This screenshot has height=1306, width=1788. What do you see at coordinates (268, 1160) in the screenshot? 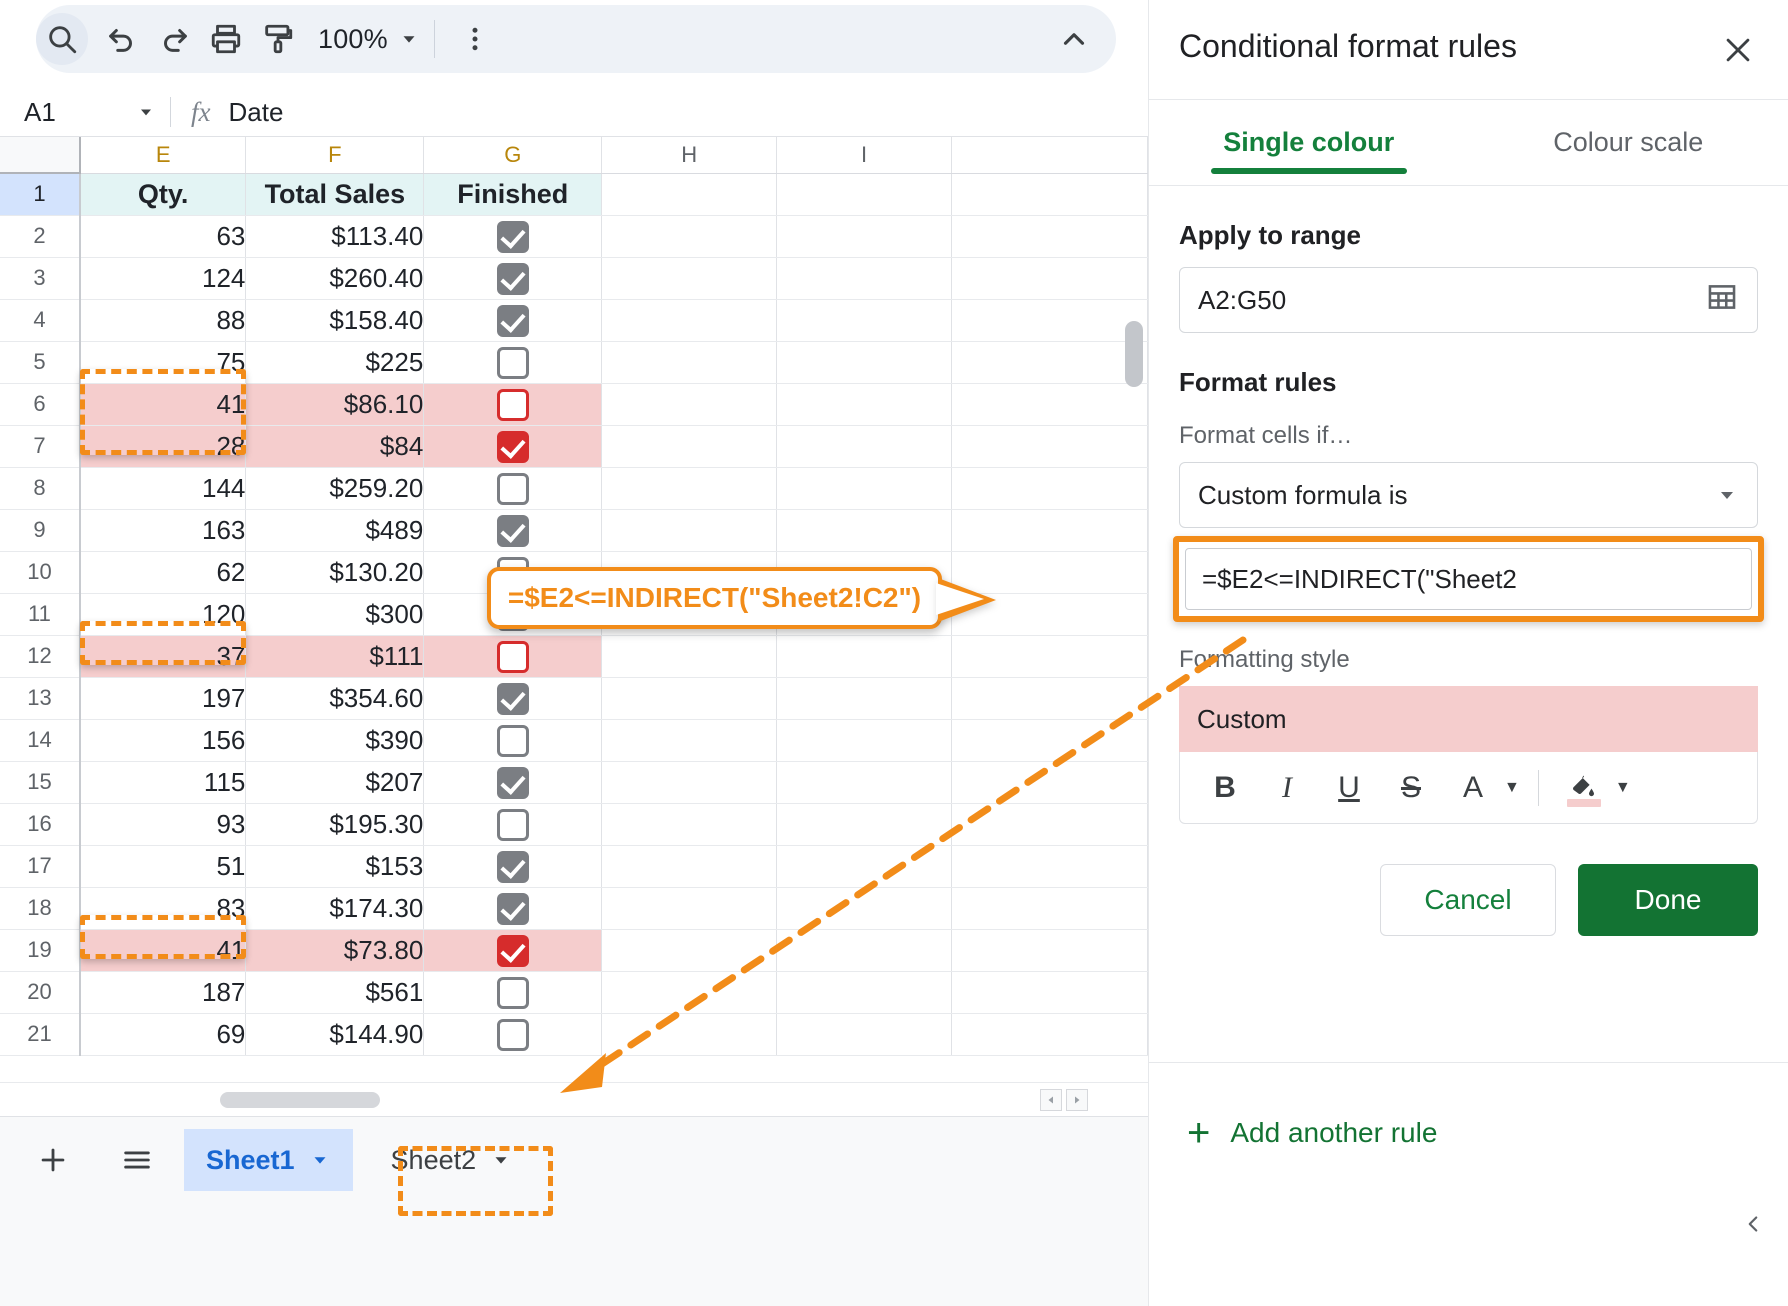
I see `sheet-tab-sheet1: Sheet1` at bounding box center [268, 1160].